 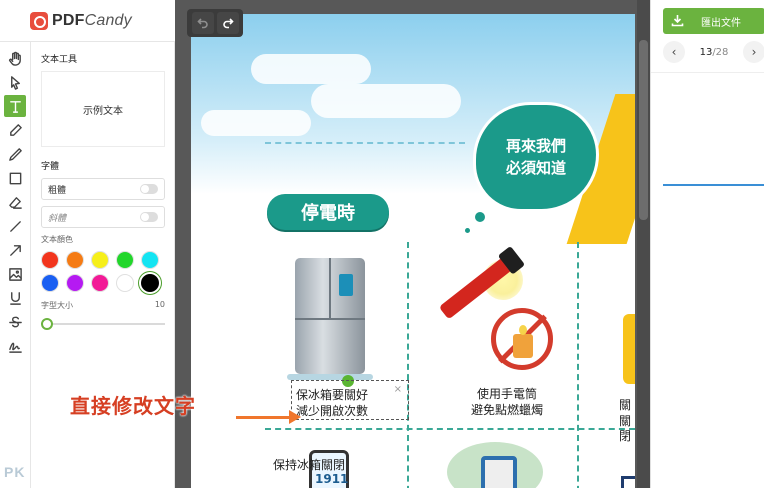 What do you see at coordinates (15, 298) in the screenshot?
I see `underline-tool` at bounding box center [15, 298].